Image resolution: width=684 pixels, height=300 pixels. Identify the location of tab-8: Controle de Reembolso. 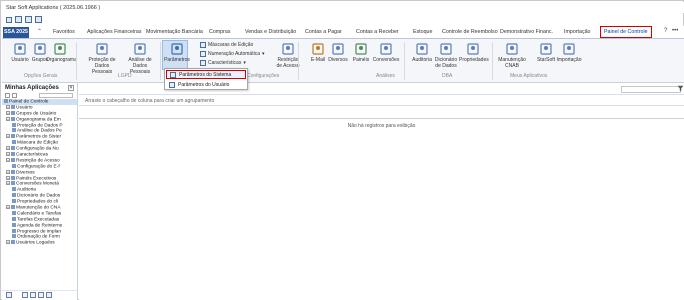
(470, 32).